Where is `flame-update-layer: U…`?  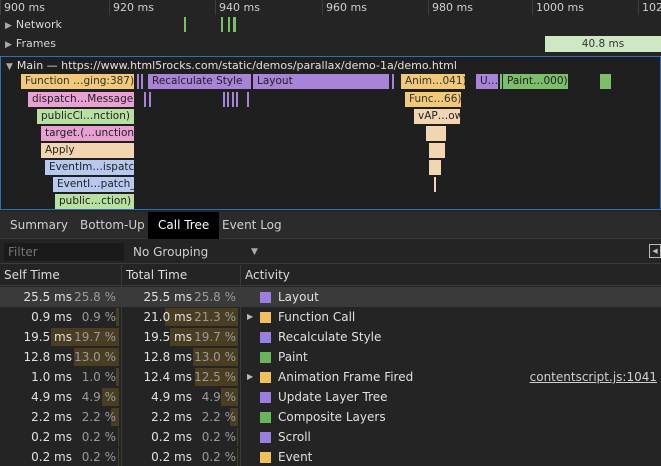 flame-update-layer: U… is located at coordinates (487, 81).